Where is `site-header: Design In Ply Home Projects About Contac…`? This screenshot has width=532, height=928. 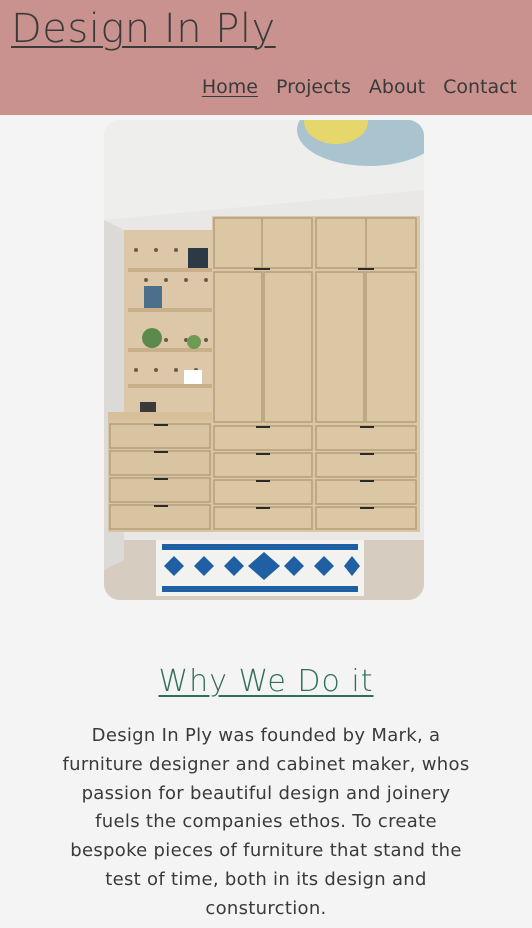 site-header: Design In Ply Home Projects About Contac… is located at coordinates (266, 57).